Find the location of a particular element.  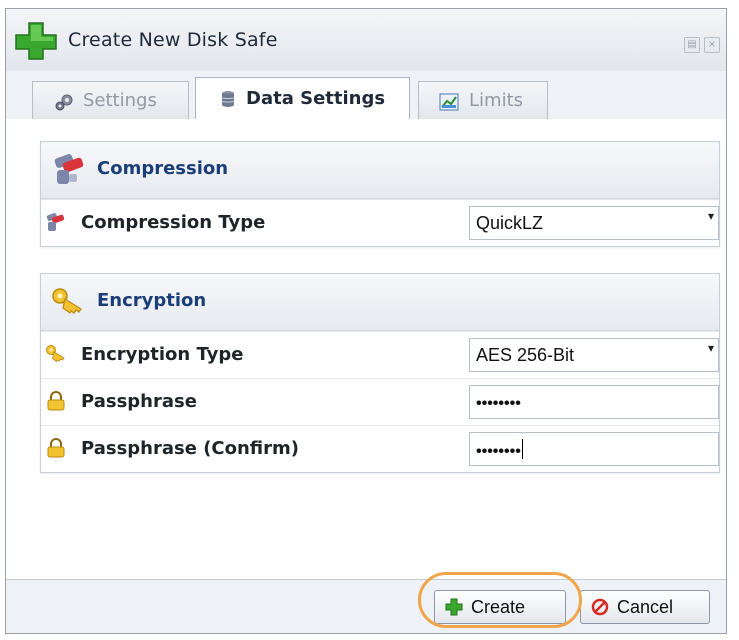

close-icon: × is located at coordinates (712, 45).